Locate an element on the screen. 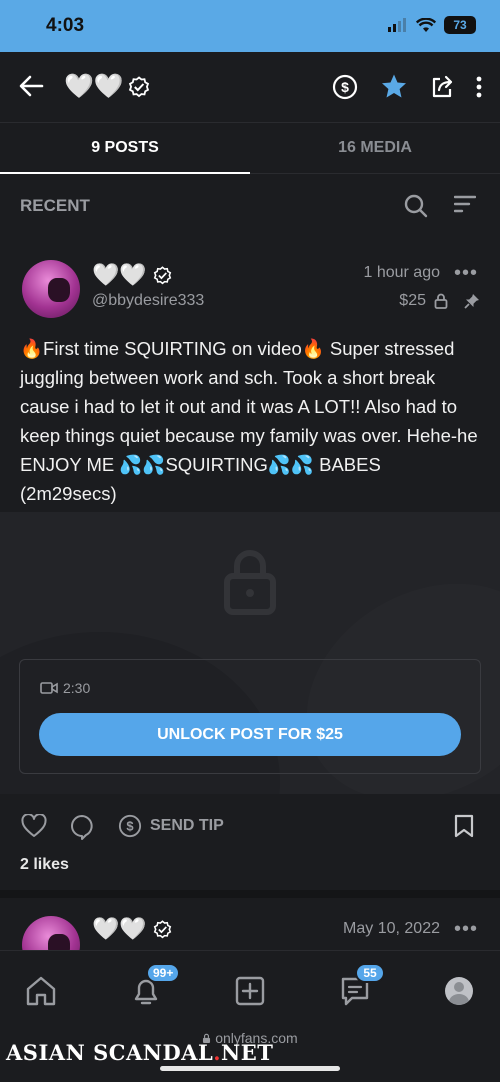 The image size is (500, 1082). tab-notifications: 99+ is located at coordinates (153, 987).